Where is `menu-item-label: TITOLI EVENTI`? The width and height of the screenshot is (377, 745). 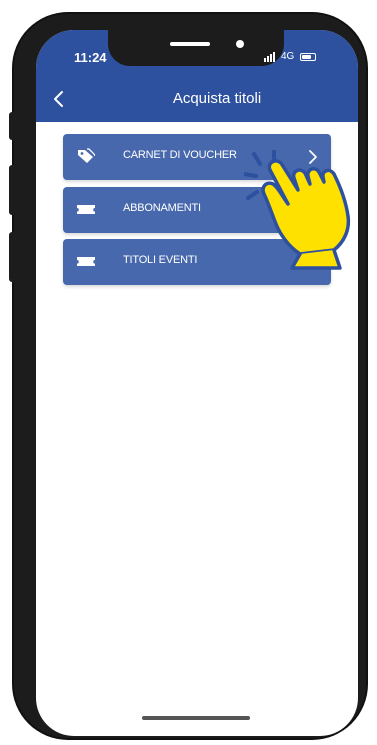
menu-item-label: TITOLI EVENTI is located at coordinates (160, 260).